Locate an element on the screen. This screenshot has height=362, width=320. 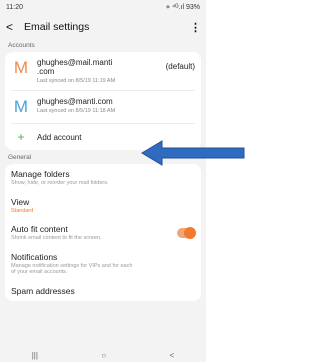
setting-subtitle: Standard is located at coordinates (22, 210).